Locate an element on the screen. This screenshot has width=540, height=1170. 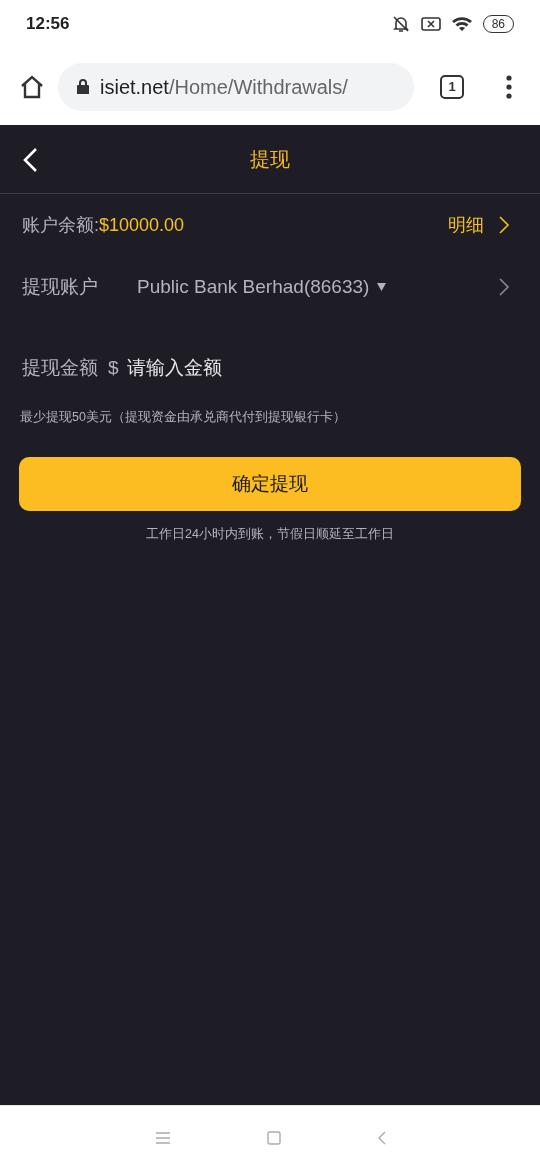
balance-label: 账户余额: is located at coordinates (60, 225).